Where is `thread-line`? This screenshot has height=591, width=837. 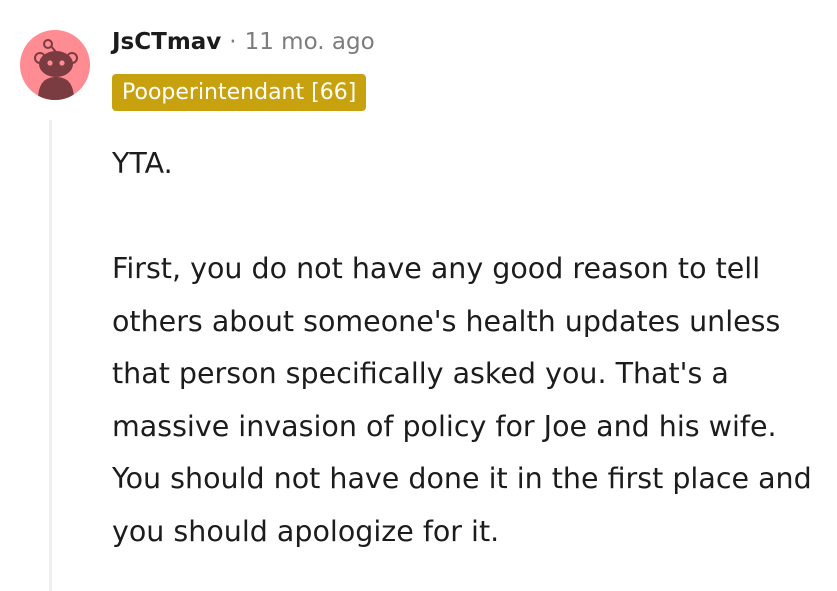 thread-line is located at coordinates (50, 355).